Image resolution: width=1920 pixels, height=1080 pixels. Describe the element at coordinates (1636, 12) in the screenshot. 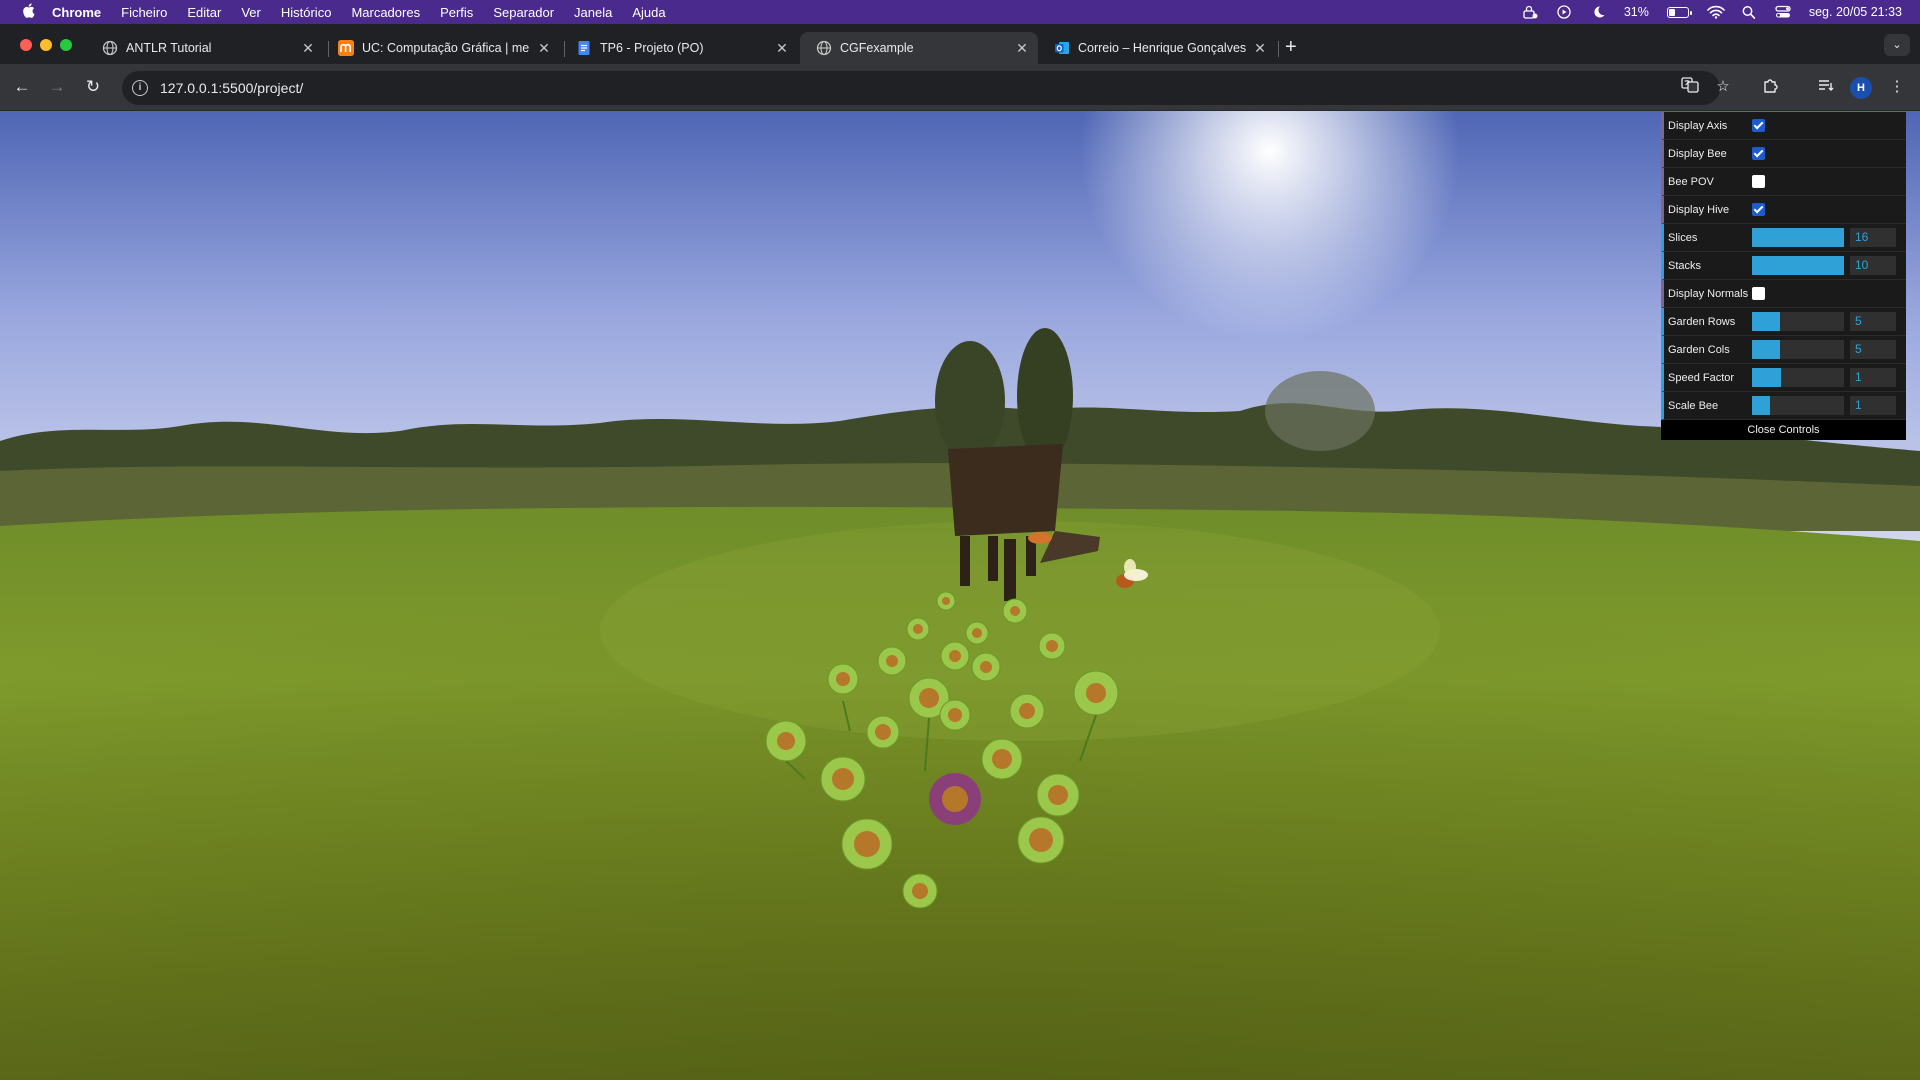

I see `battery-percent: 31%` at that location.